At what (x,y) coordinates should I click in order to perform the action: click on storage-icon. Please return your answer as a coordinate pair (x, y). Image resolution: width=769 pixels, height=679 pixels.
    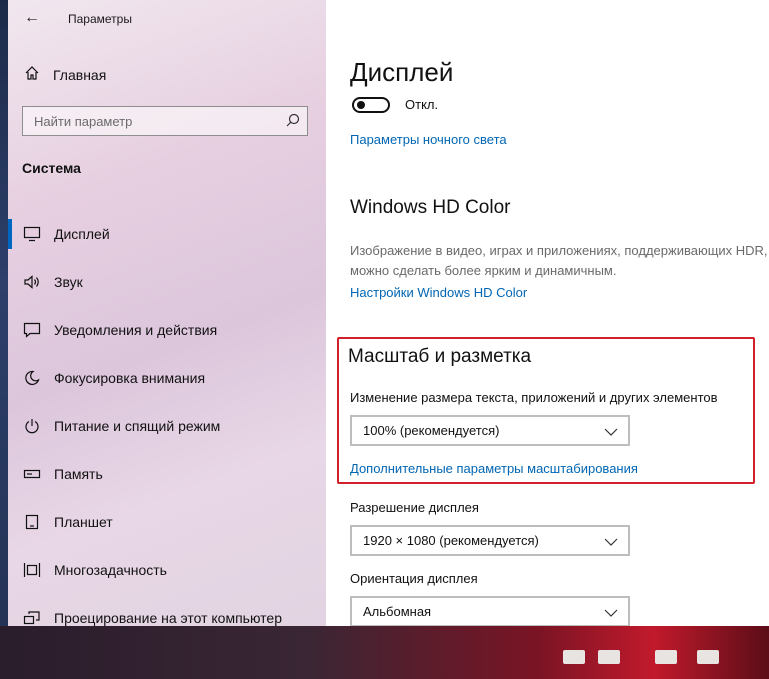
    Looking at the image, I should click on (32, 474).